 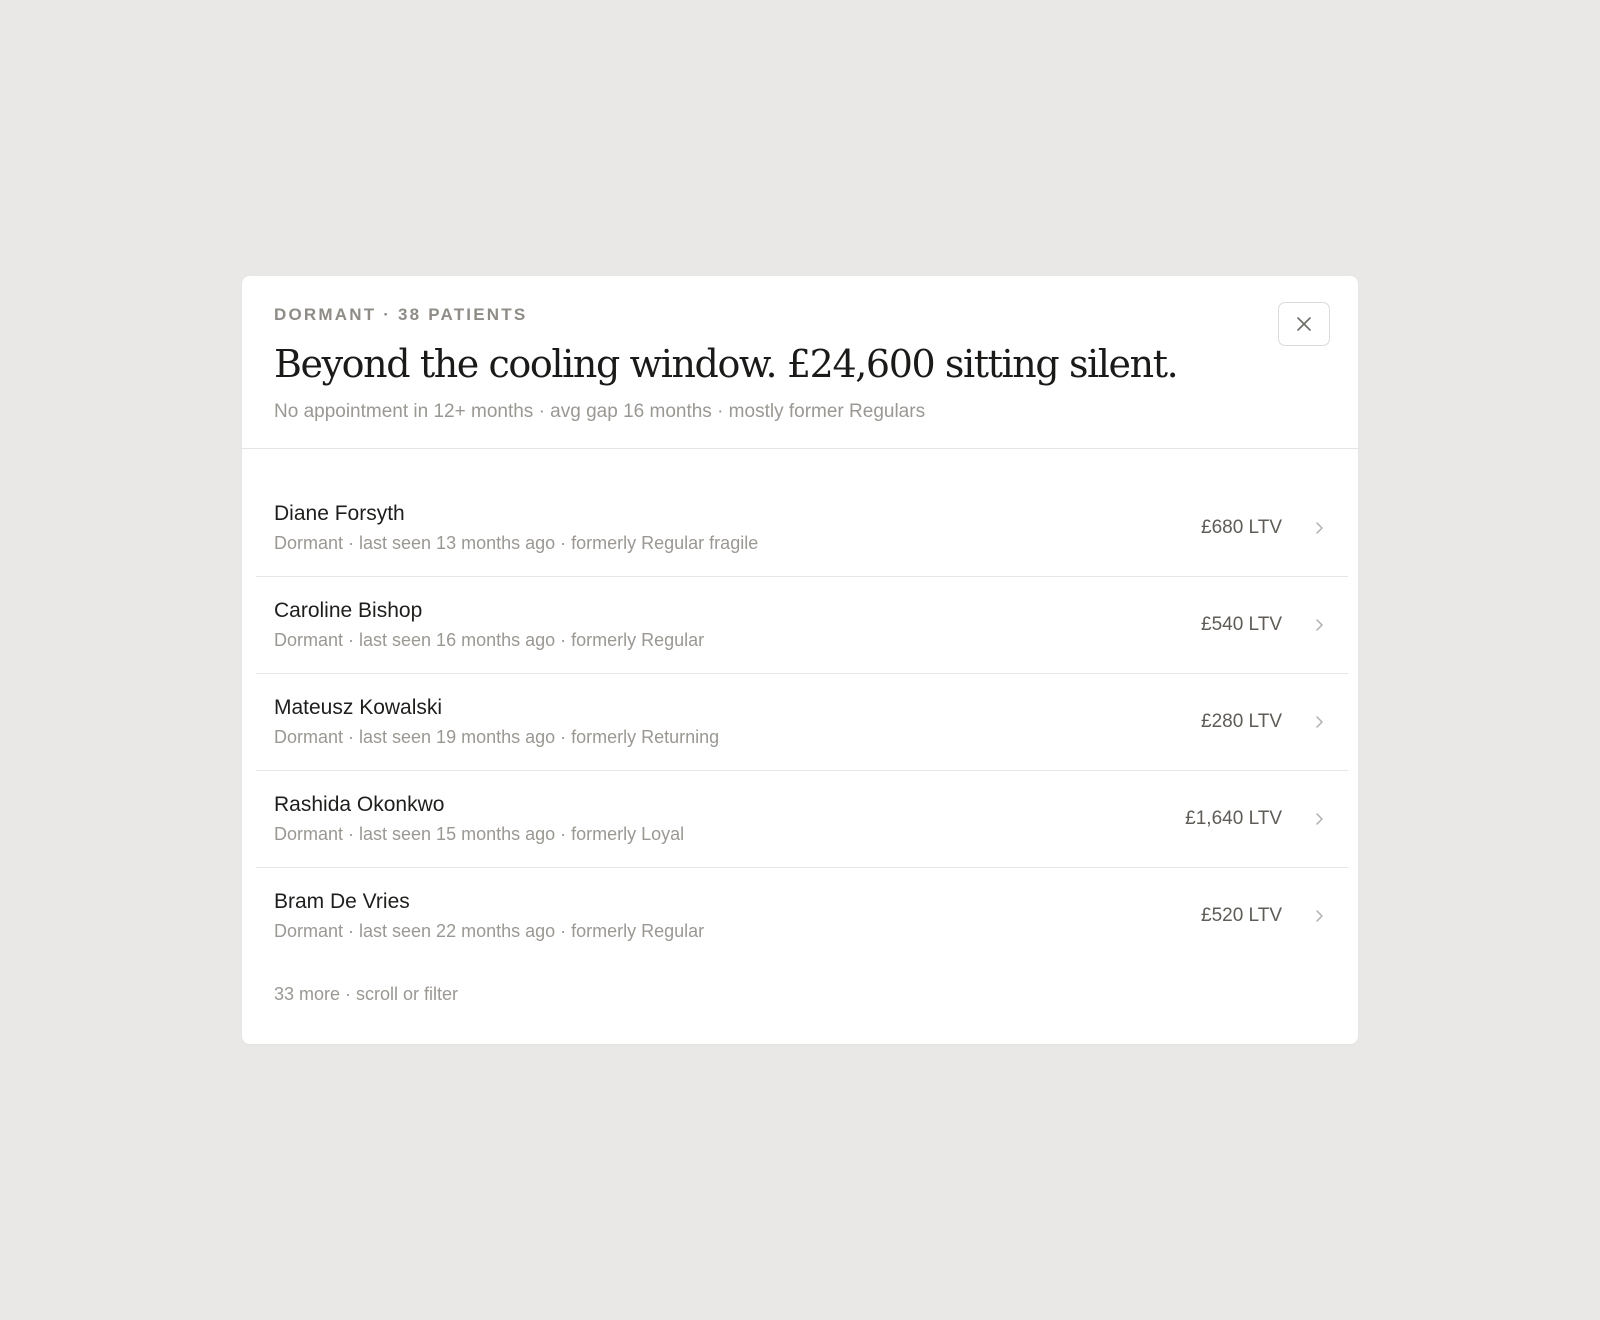 I want to click on patient-right: £1,640 LTV, so click(x=1255, y=819).